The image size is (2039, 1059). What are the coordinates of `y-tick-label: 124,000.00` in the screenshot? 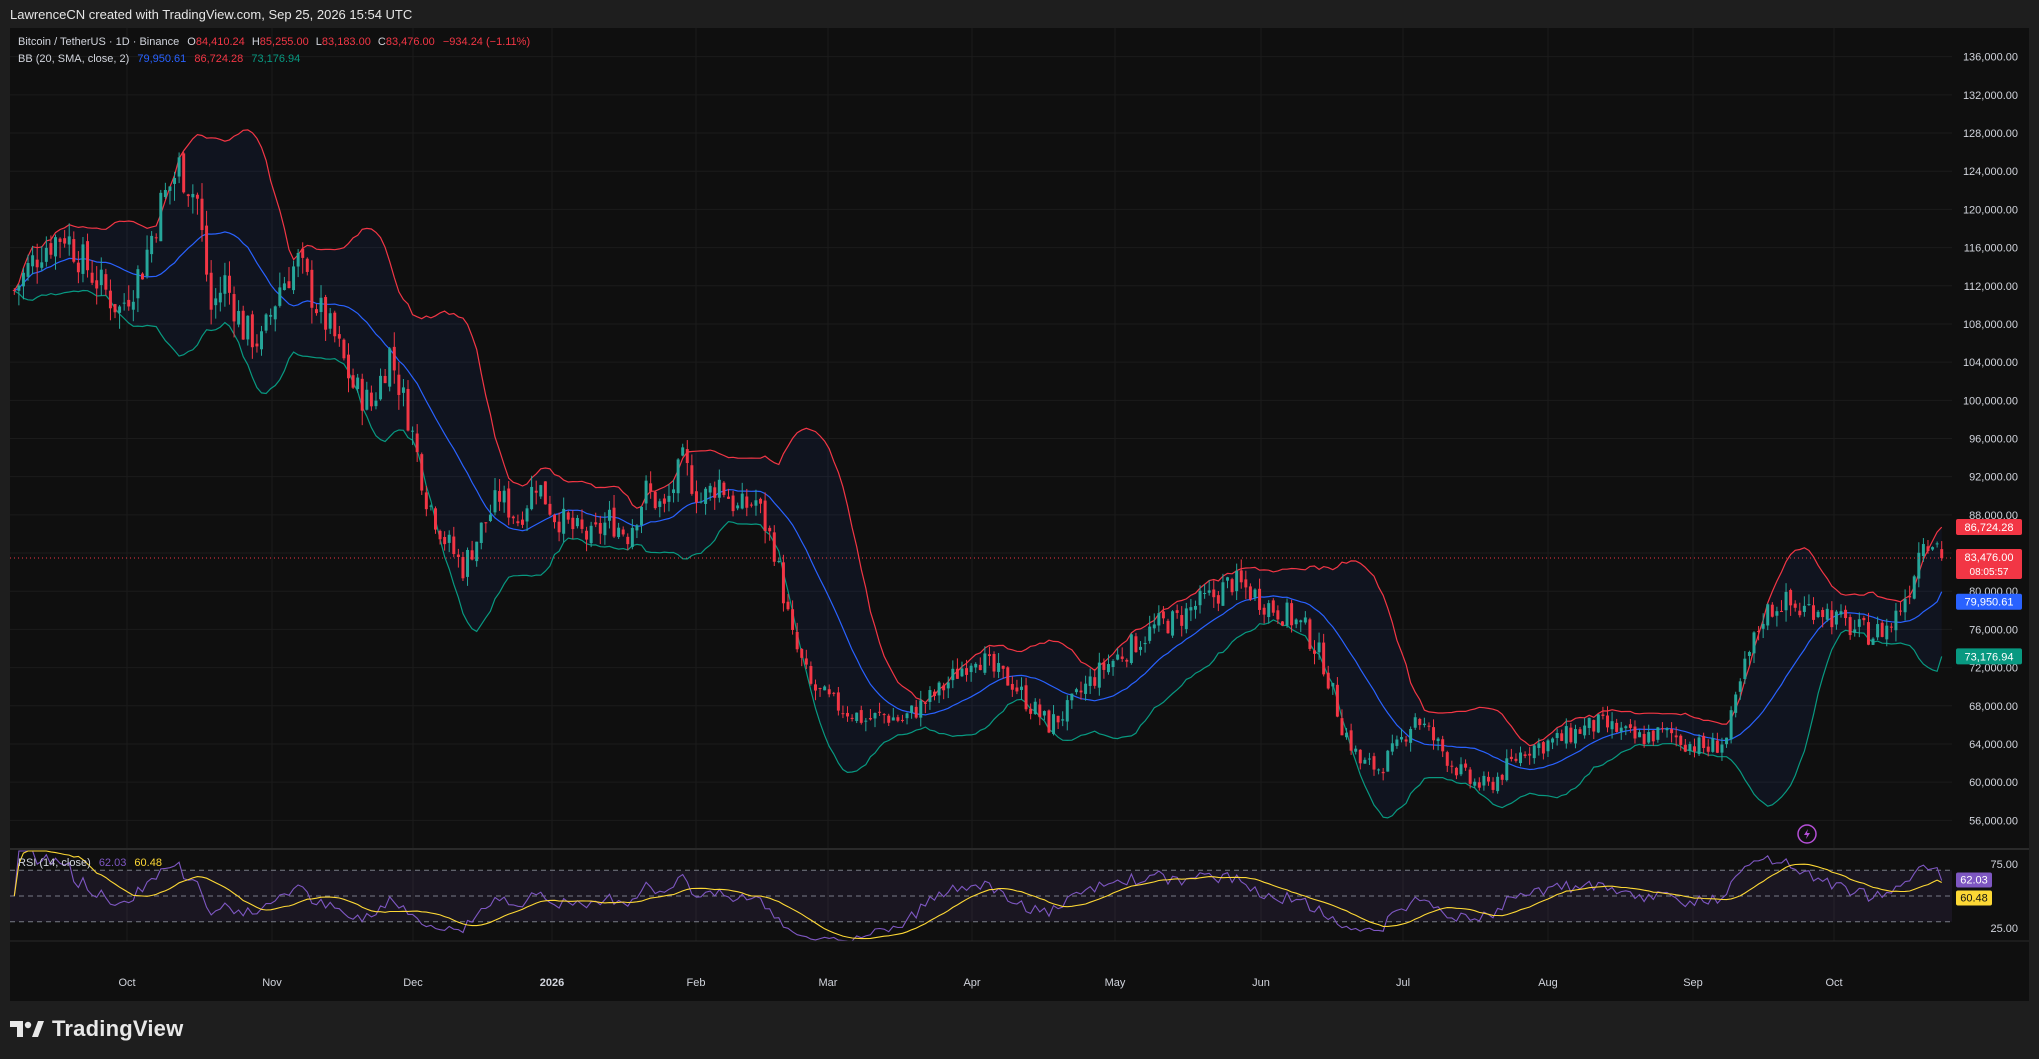 It's located at (1990, 172).